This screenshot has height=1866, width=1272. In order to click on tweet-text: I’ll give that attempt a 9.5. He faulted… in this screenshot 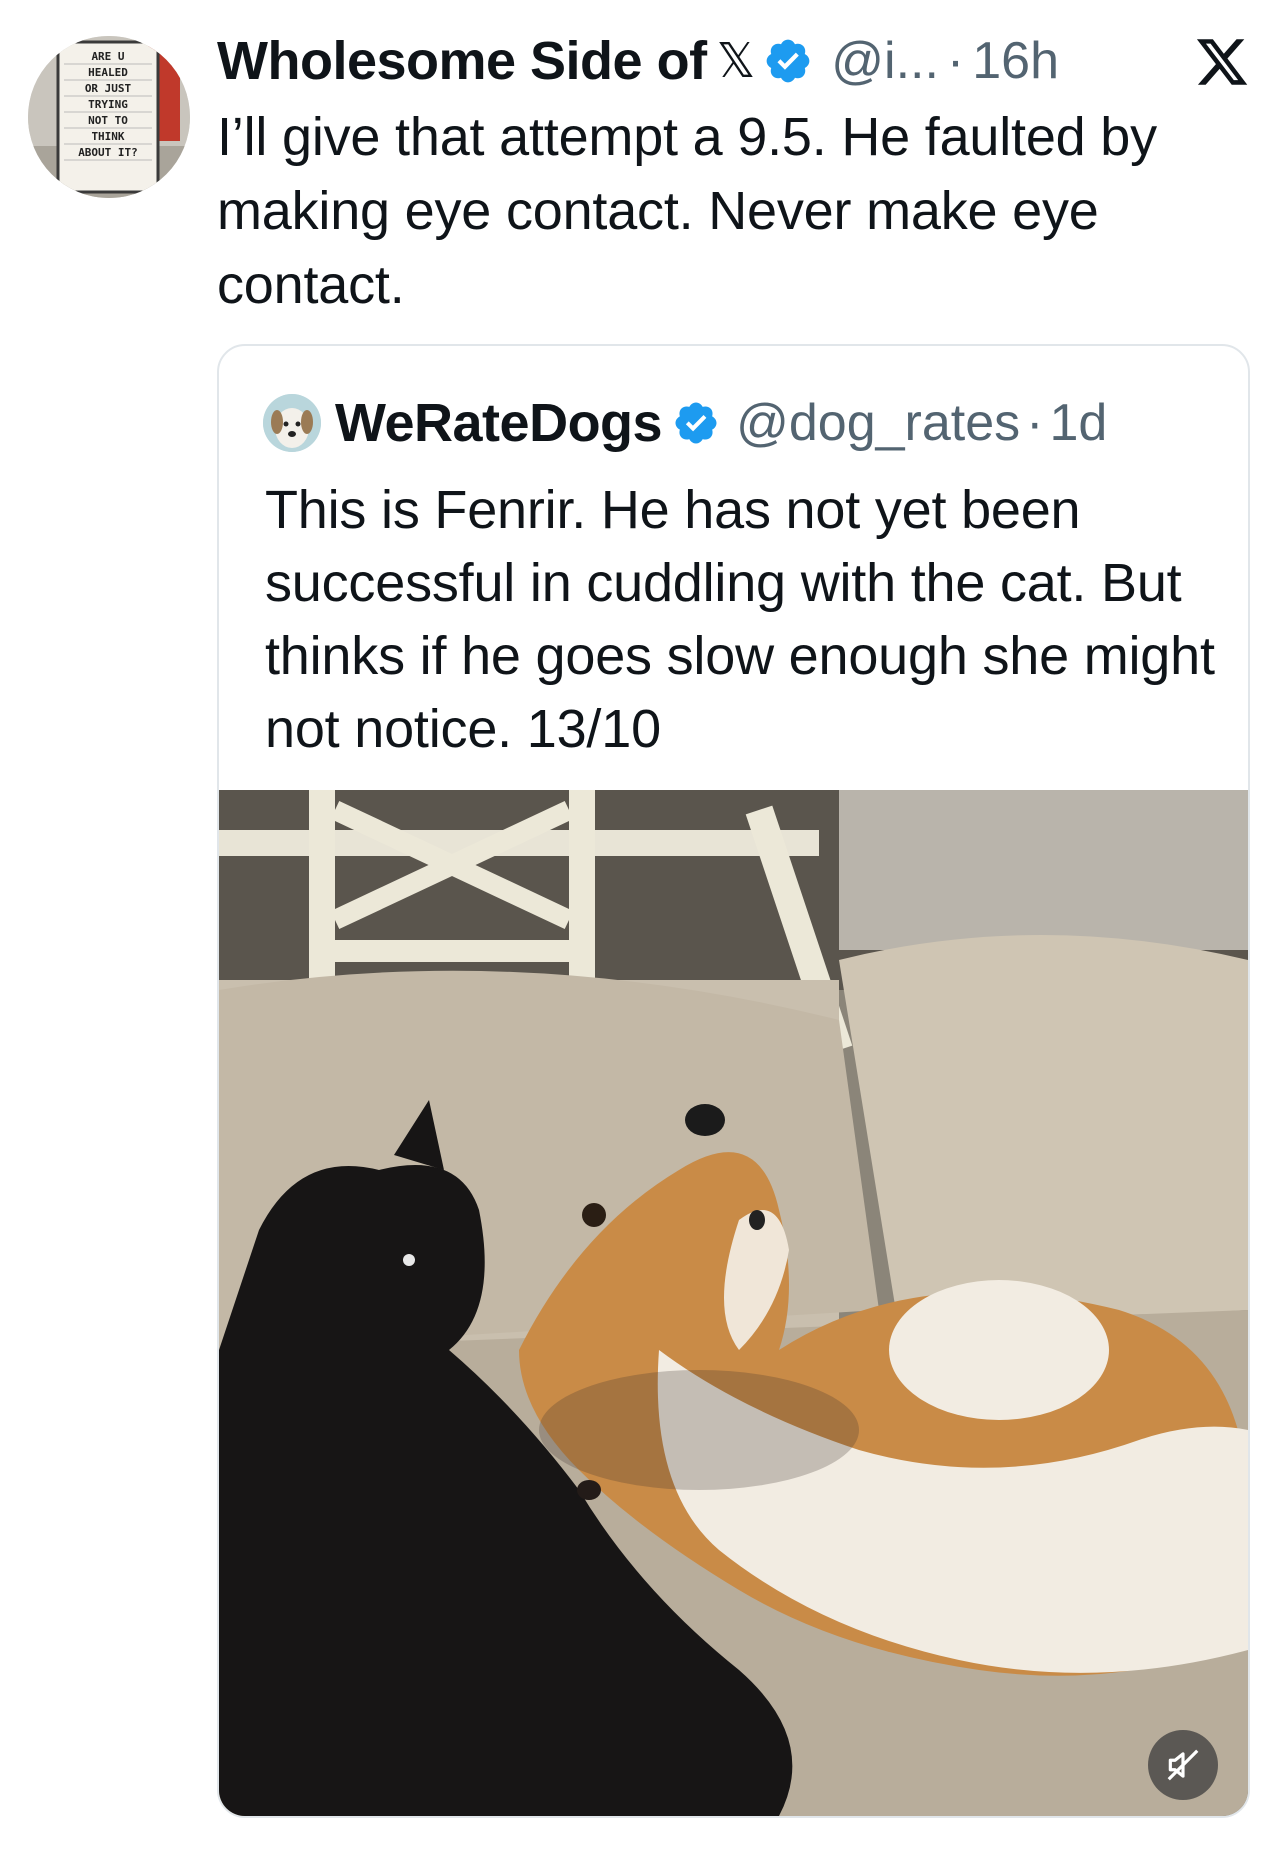, I will do `click(687, 211)`.